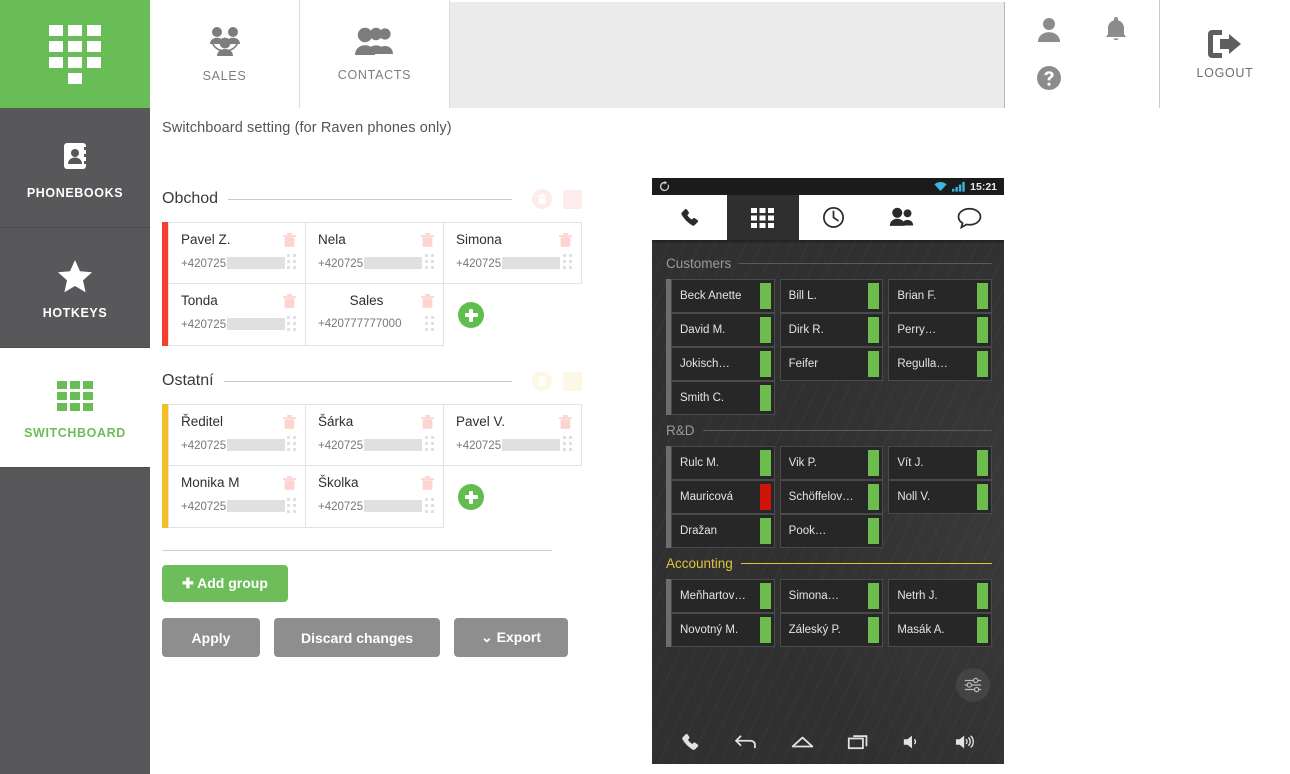  I want to click on contact-card: Šárka +420725, so click(375, 435).